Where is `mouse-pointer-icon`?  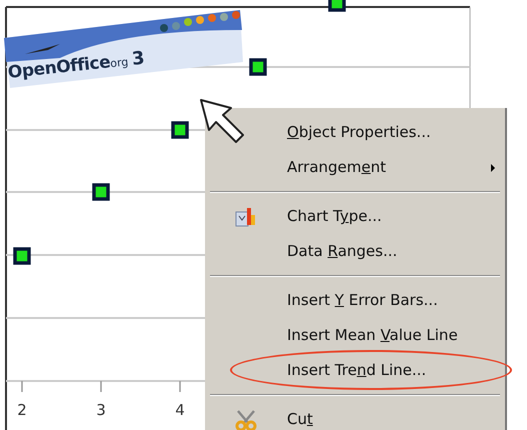 mouse-pointer-icon is located at coordinates (222, 121).